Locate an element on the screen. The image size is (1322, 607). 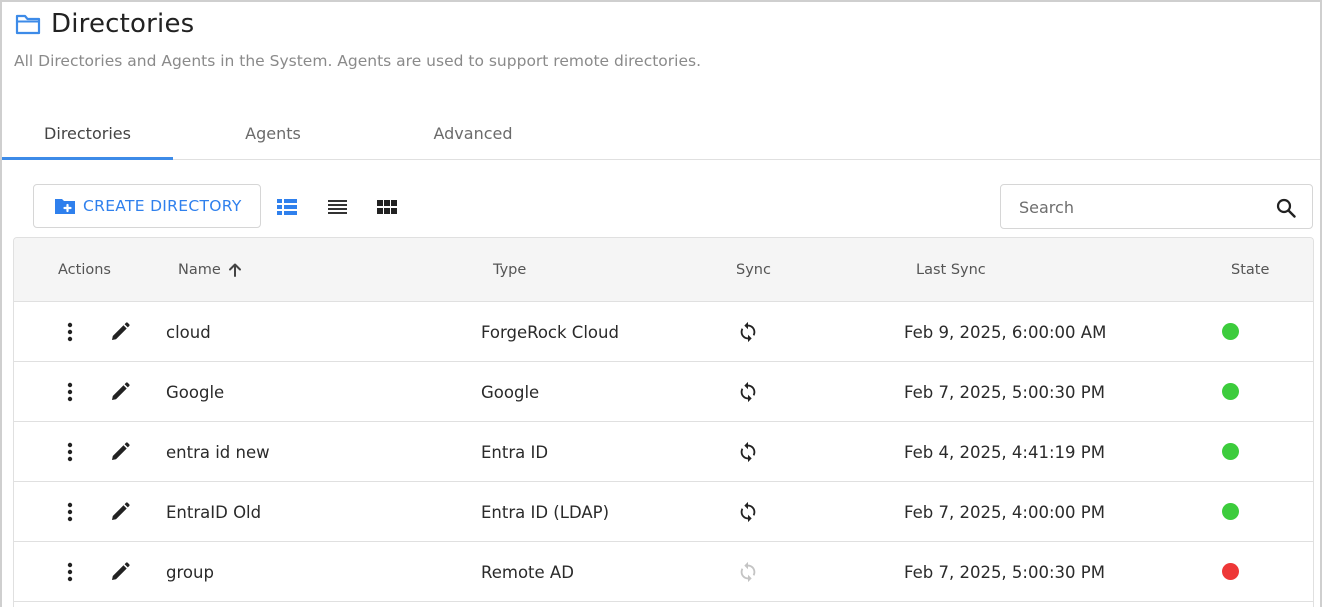
card-list-view-icon is located at coordinates (287, 207).